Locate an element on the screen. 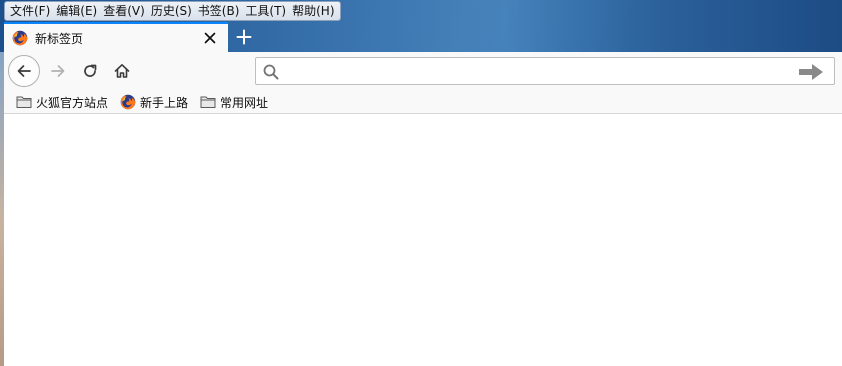  menu-tools: 工具(T) is located at coordinates (265, 11).